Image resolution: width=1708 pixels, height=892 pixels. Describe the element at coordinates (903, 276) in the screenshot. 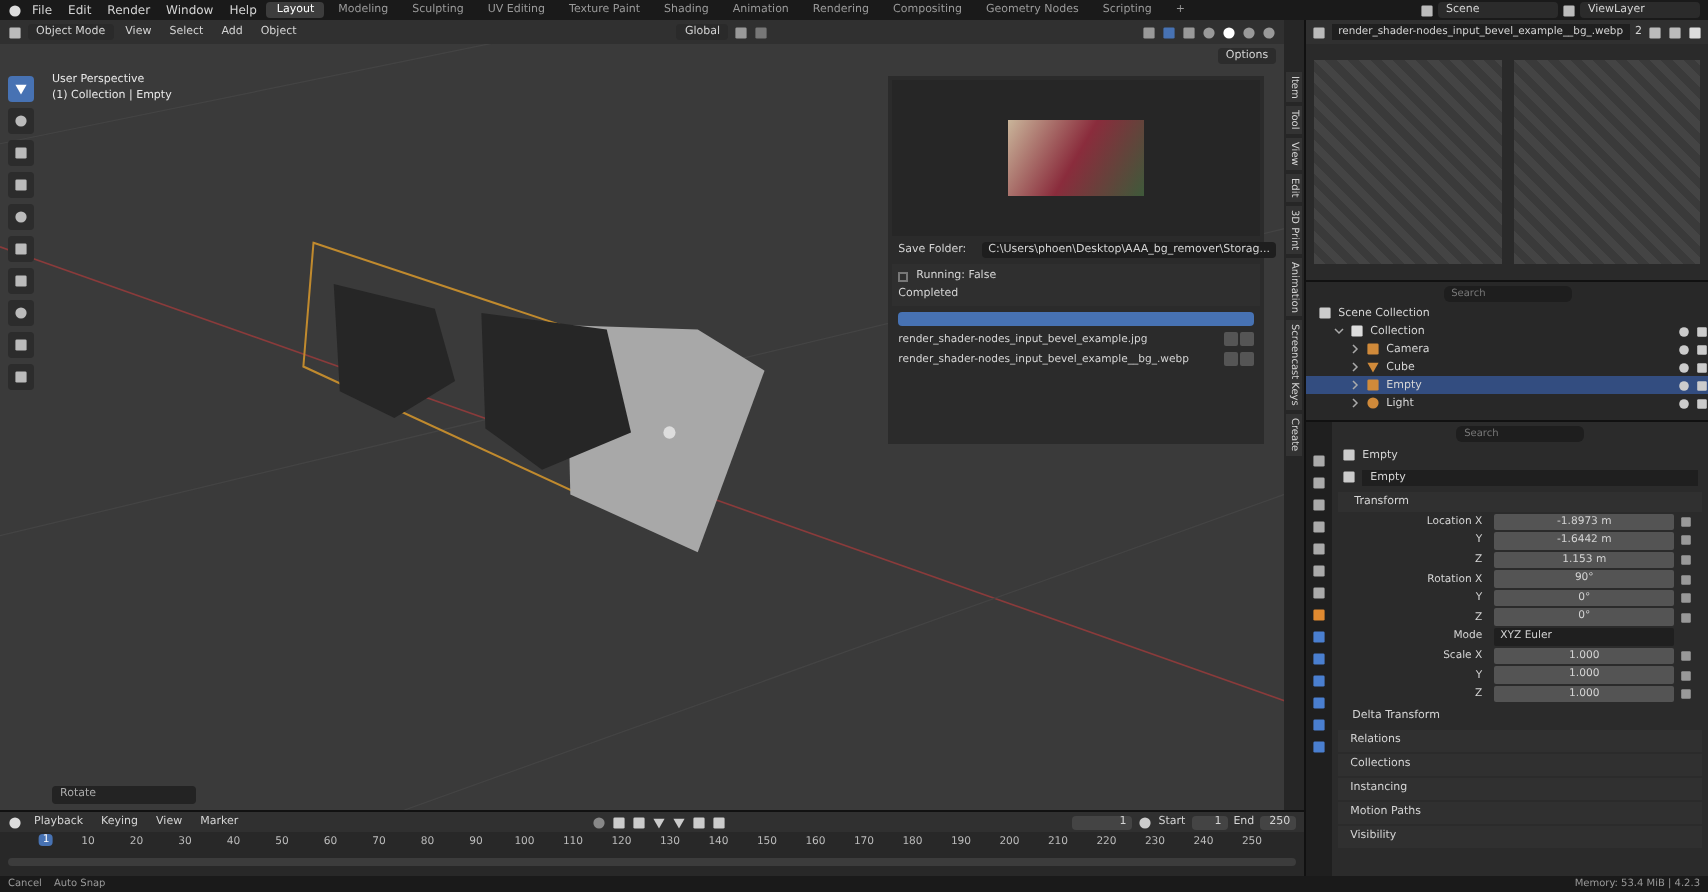

I see `checkbox` at that location.